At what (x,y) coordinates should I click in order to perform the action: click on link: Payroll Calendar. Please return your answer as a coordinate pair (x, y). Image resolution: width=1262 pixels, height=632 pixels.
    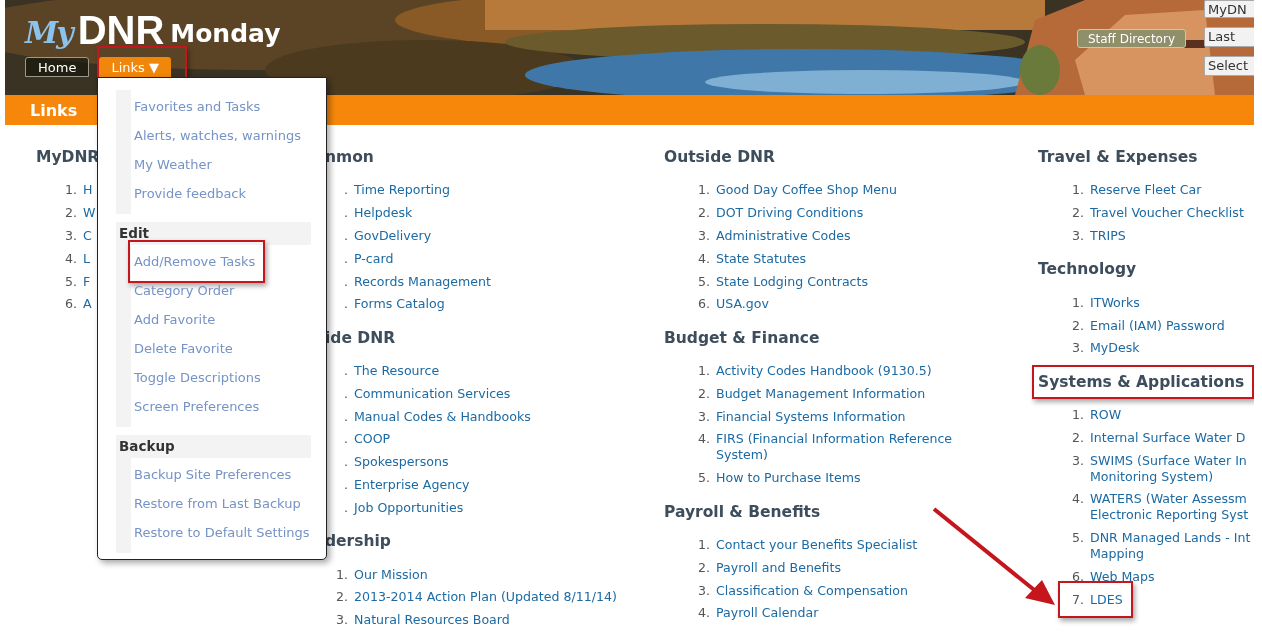
    Looking at the image, I should click on (767, 613).